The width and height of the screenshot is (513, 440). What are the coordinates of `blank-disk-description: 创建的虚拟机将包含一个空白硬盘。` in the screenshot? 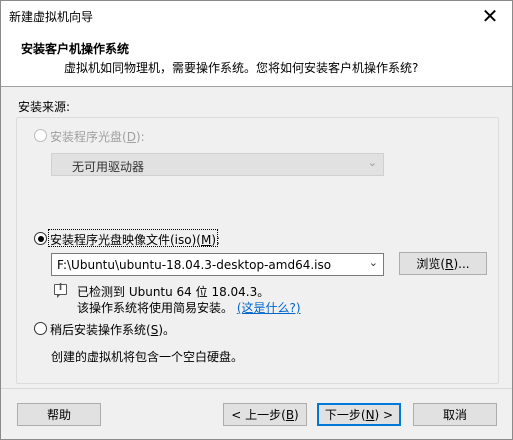 It's located at (147, 357).